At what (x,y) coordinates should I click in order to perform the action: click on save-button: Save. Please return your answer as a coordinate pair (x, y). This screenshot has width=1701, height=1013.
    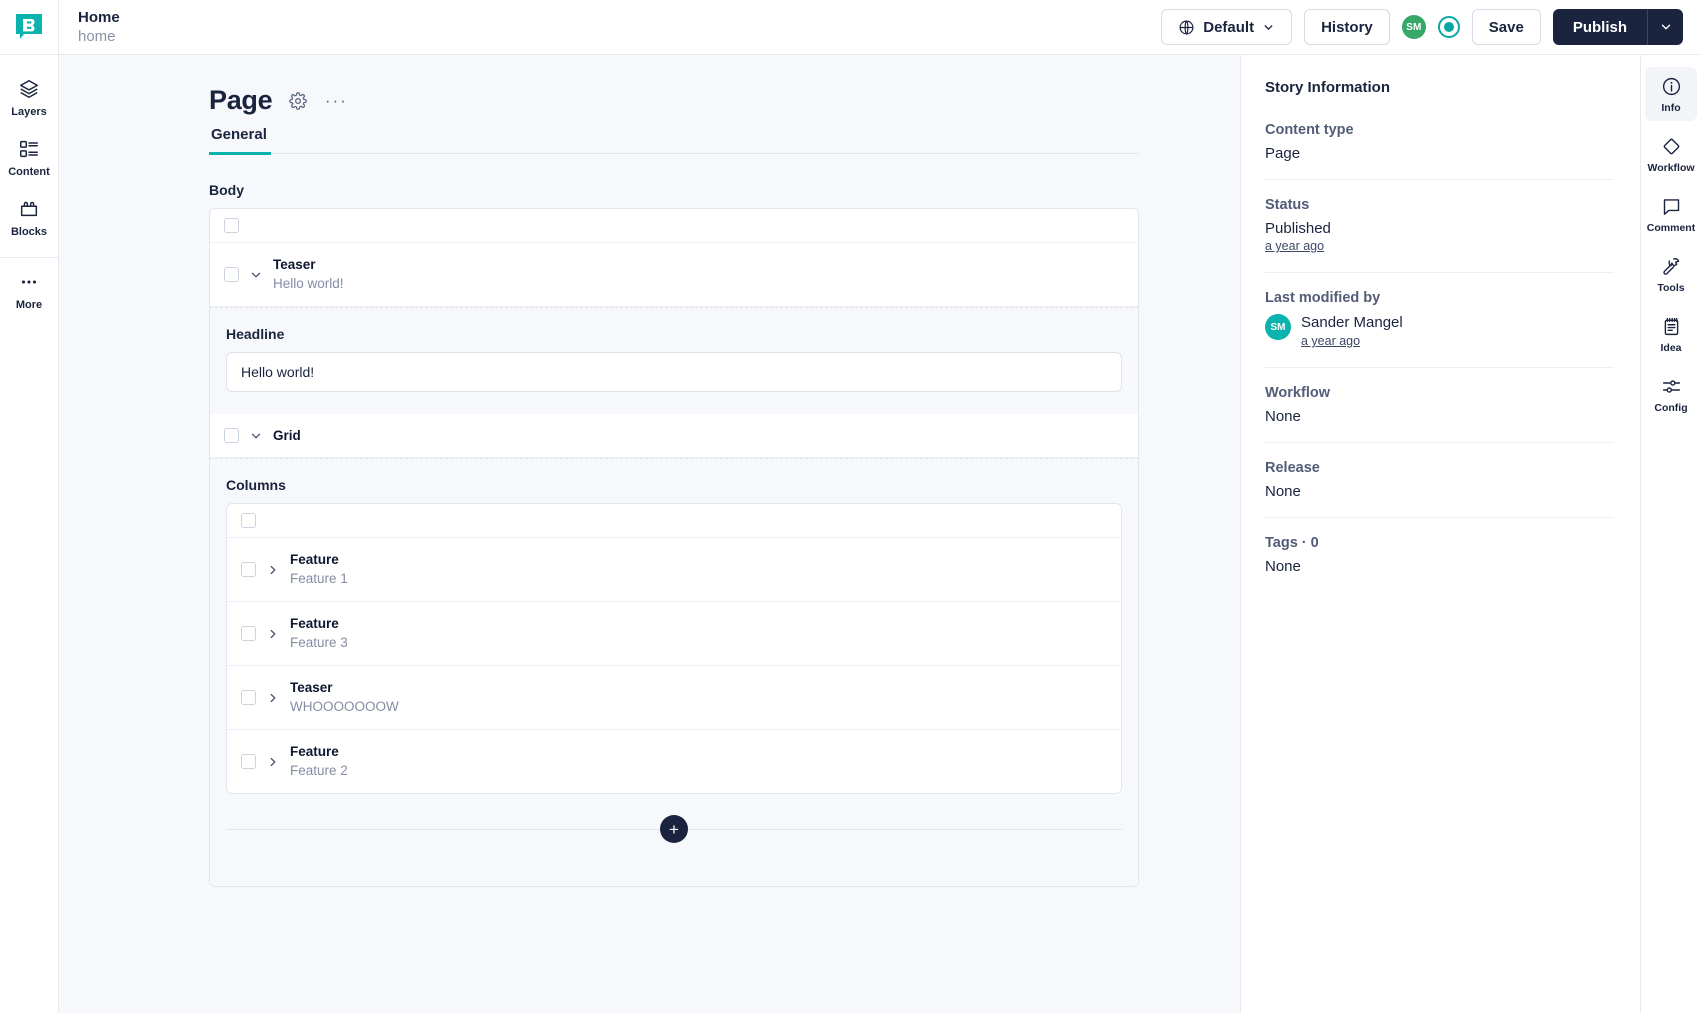
    Looking at the image, I should click on (1506, 27).